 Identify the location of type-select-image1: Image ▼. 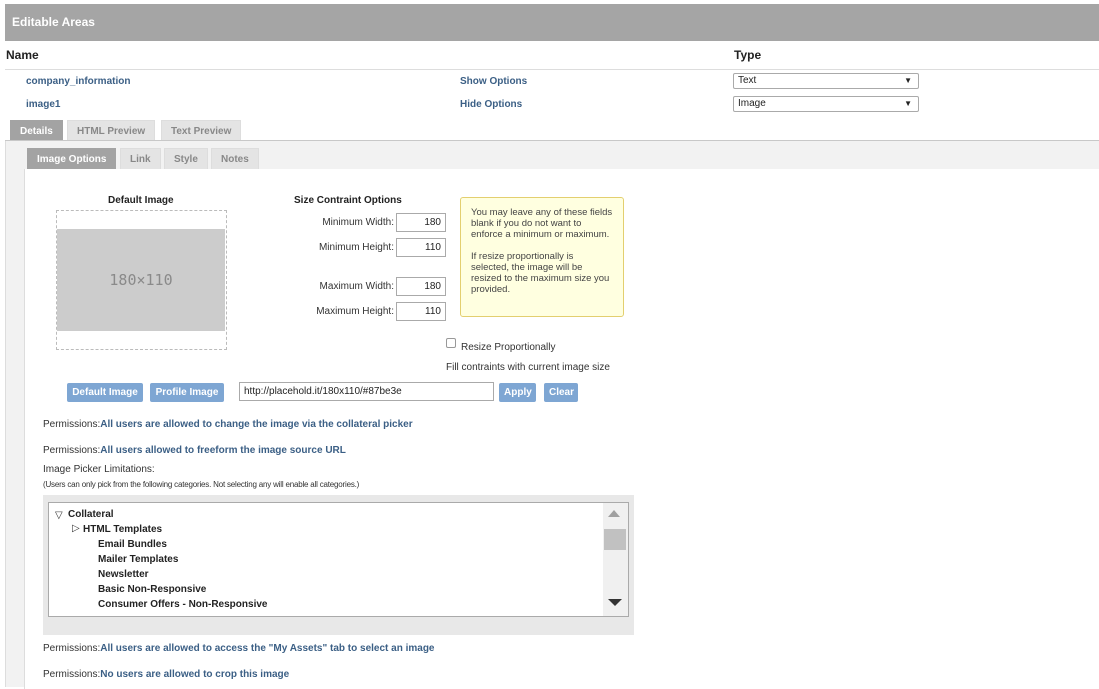
(826, 104).